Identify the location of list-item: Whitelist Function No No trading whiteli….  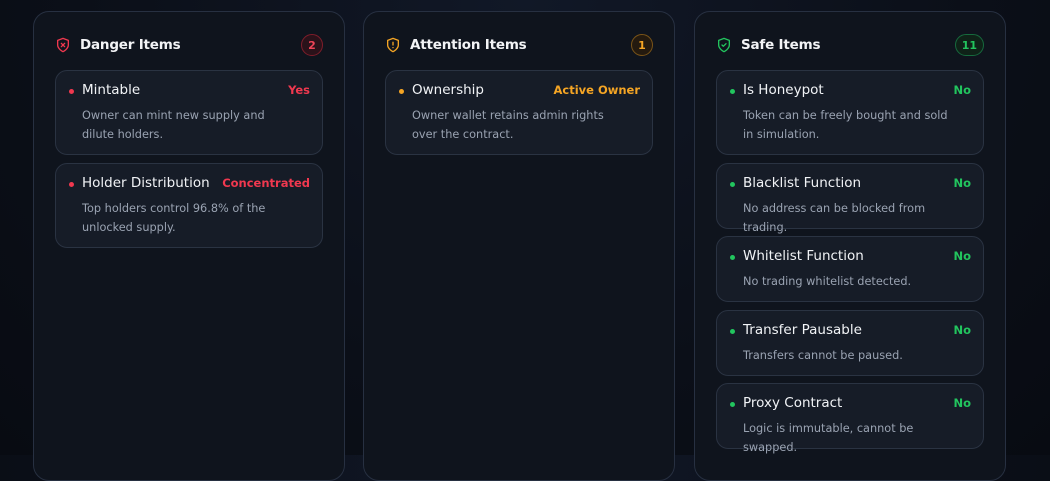
(850, 269).